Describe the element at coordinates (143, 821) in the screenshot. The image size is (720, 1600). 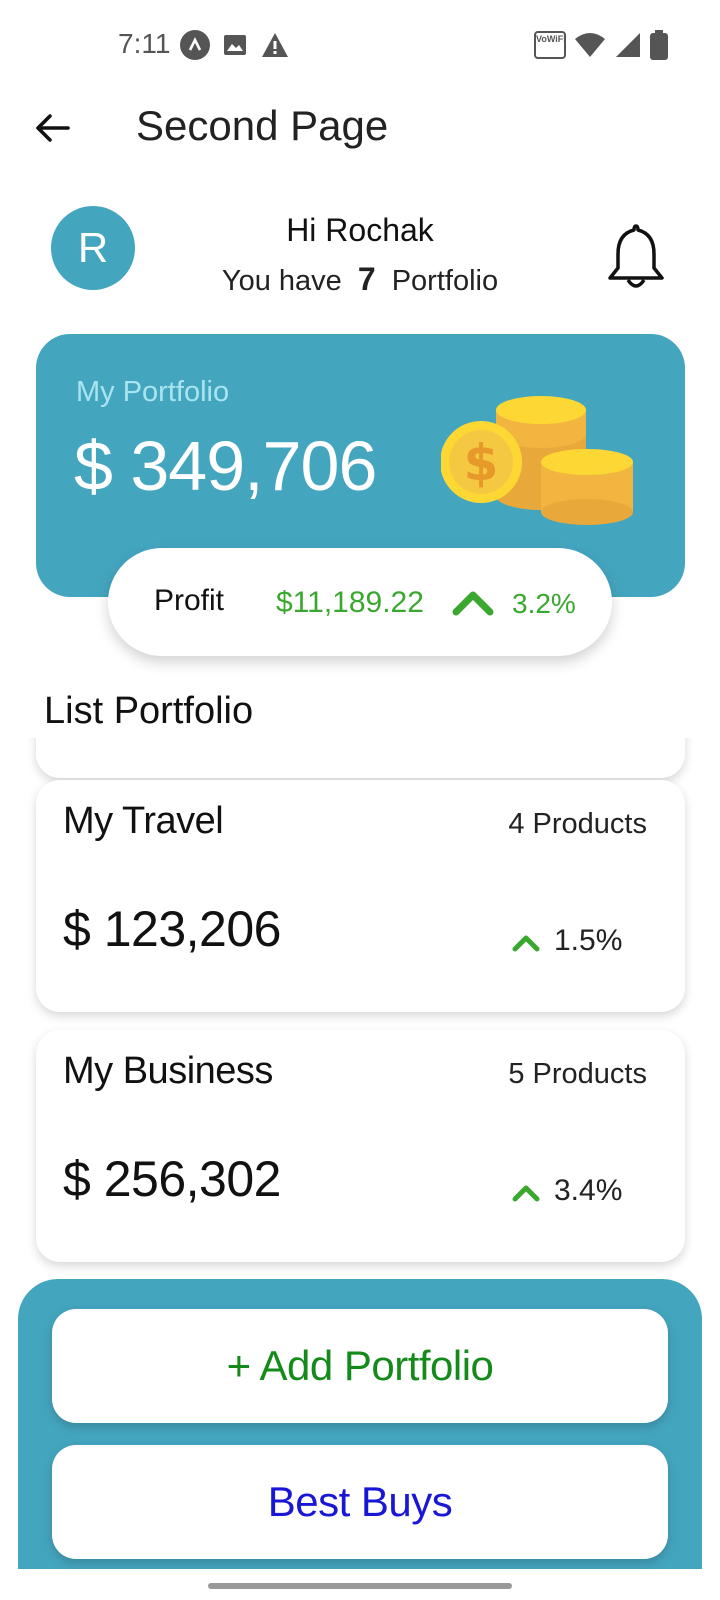
I see `portfolio-item-name: My Travel` at that location.